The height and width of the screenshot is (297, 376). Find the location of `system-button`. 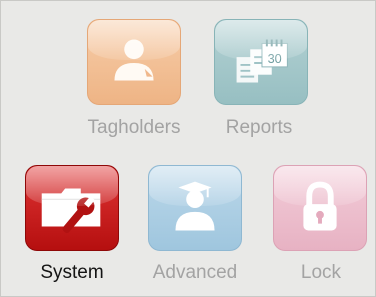

system-button is located at coordinates (72, 208).